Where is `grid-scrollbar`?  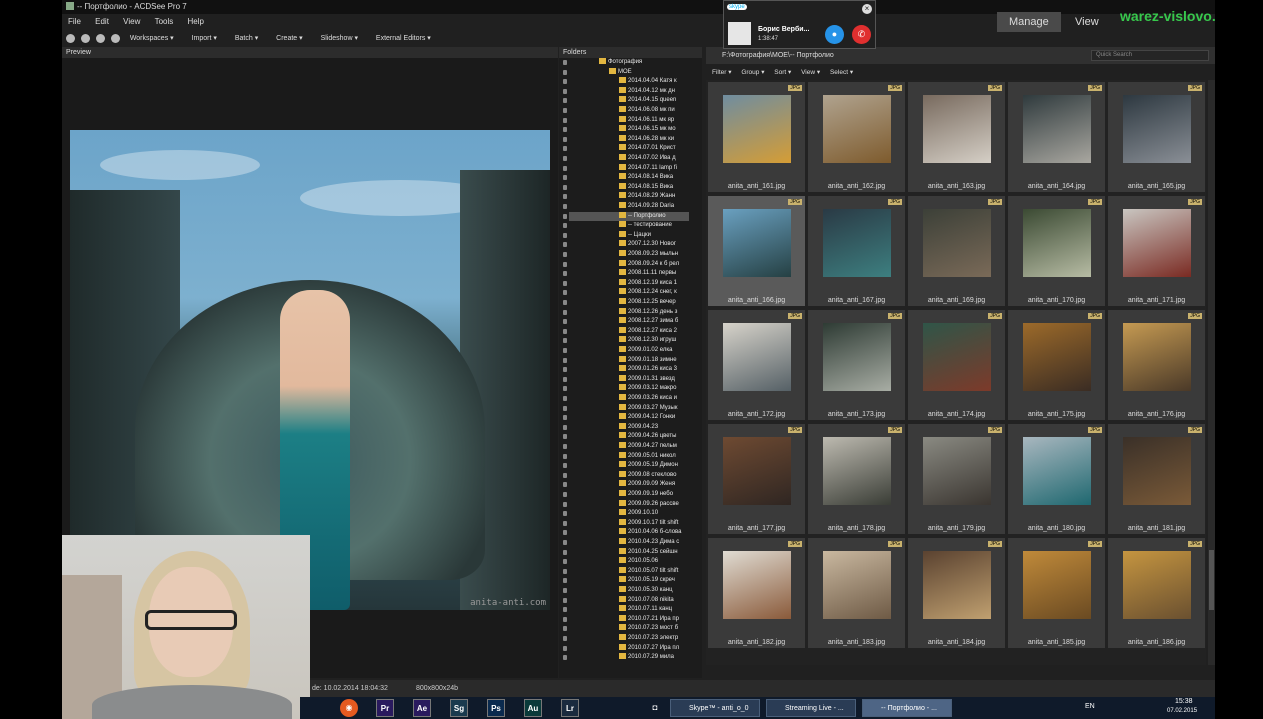 grid-scrollbar is located at coordinates (1211, 372).